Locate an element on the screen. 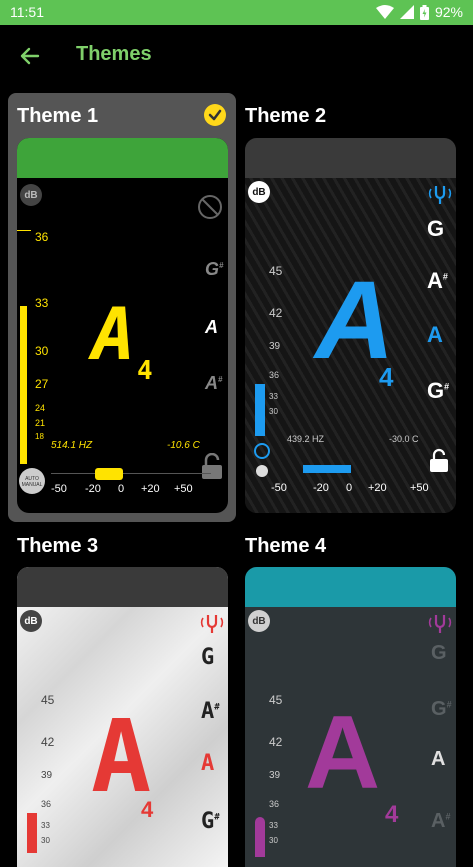 The width and height of the screenshot is (473, 867). theme-1-label: Theme 1 is located at coordinates (58, 116).